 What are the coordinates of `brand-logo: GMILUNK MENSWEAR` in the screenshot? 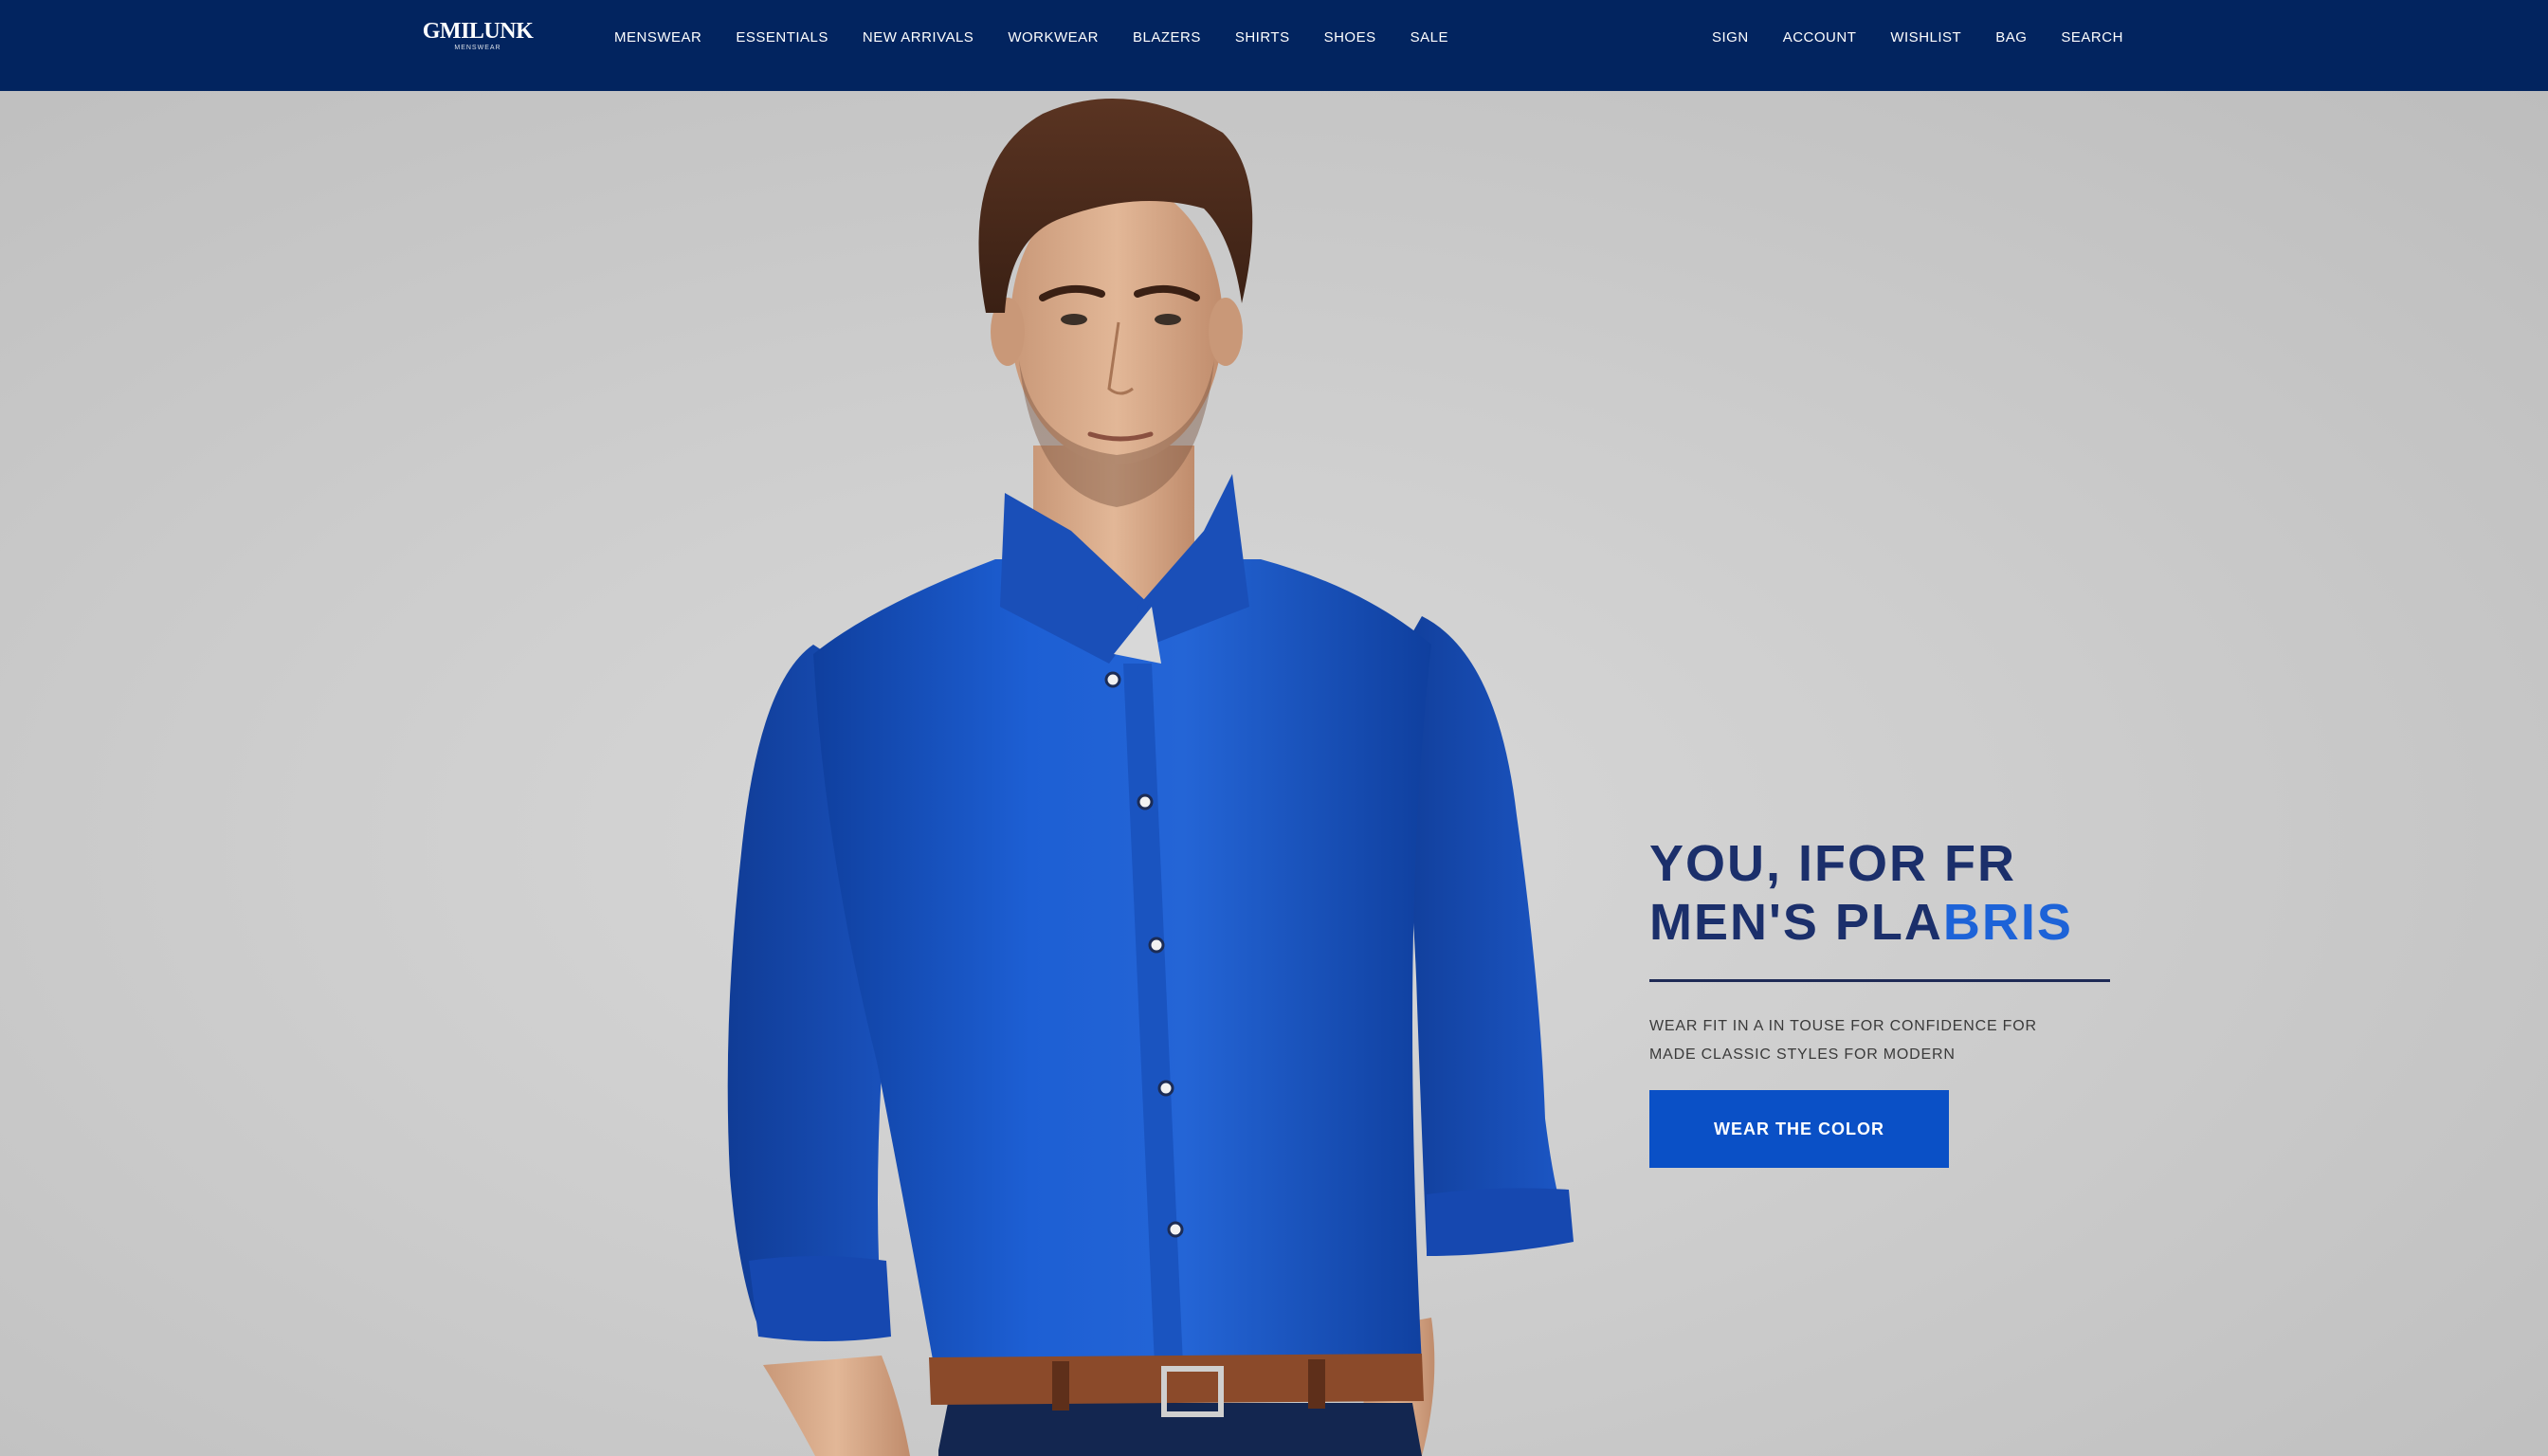 It's located at (477, 35).